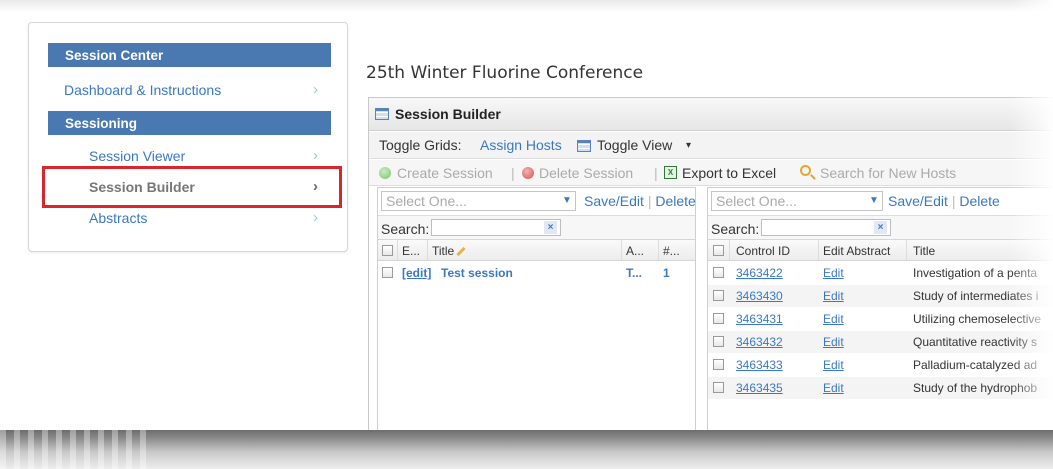  What do you see at coordinates (880, 273) in the screenshot?
I see `table-row: 3463422 Edit Investigation of a penta` at bounding box center [880, 273].